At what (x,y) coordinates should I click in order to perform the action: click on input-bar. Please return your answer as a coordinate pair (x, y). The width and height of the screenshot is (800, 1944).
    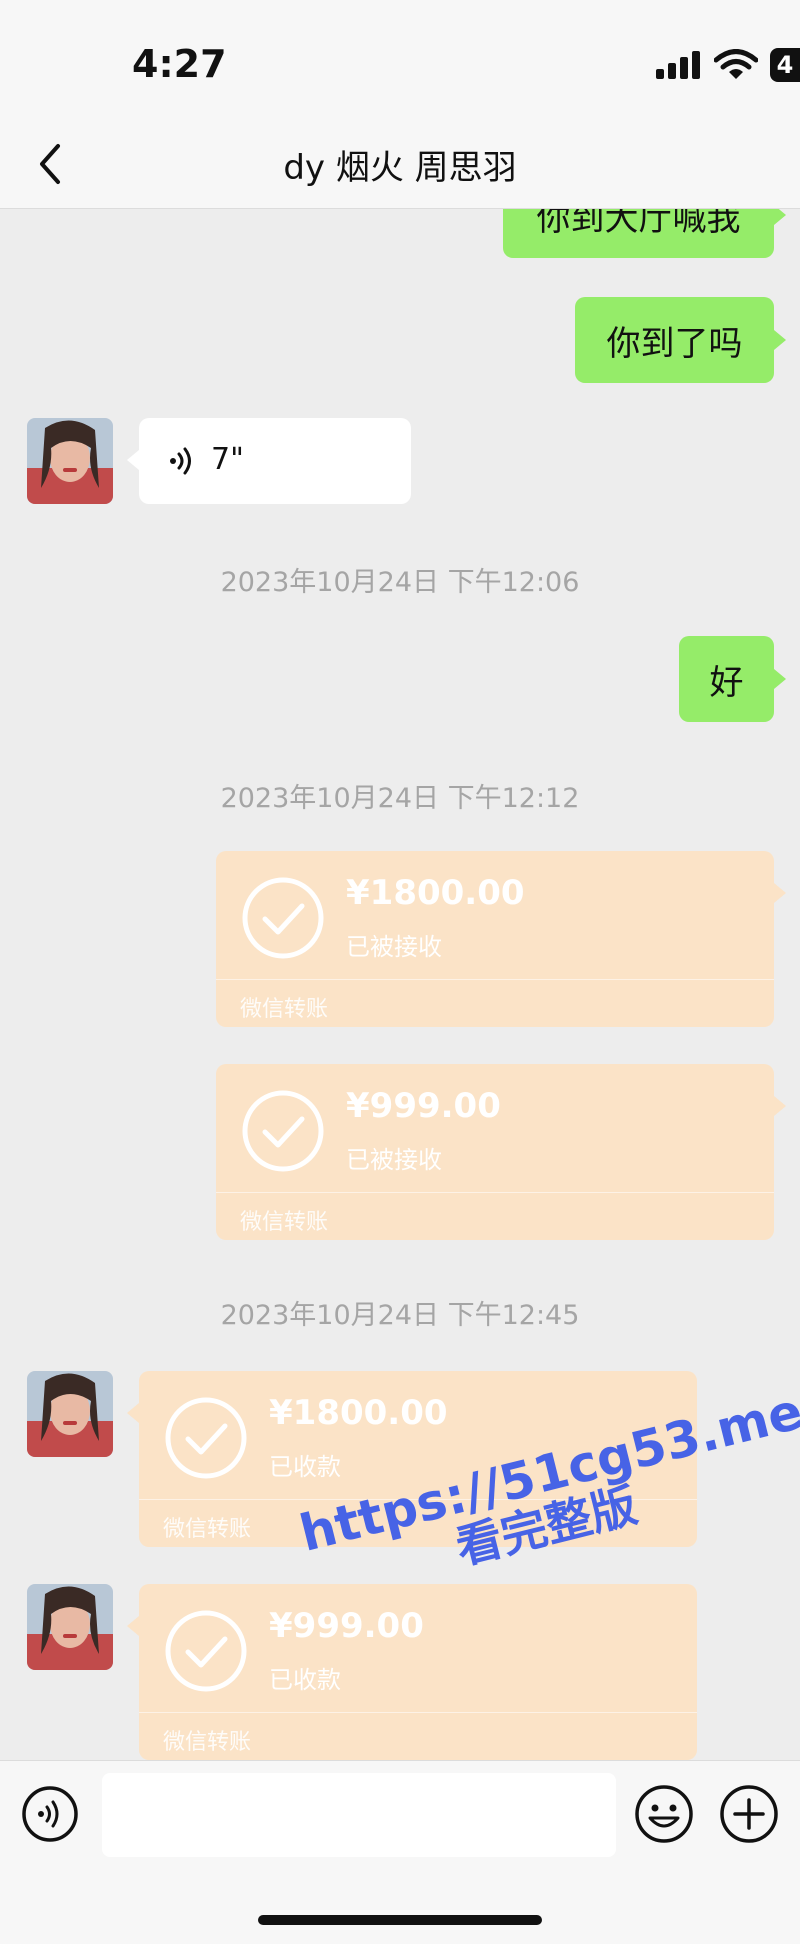
    Looking at the image, I should click on (400, 1852).